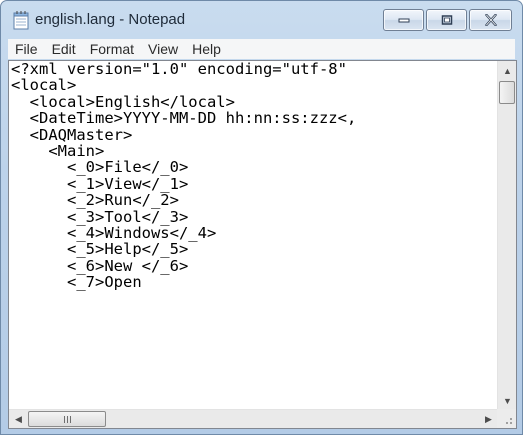  I want to click on vertical-scroll-thumb, so click(507, 92).